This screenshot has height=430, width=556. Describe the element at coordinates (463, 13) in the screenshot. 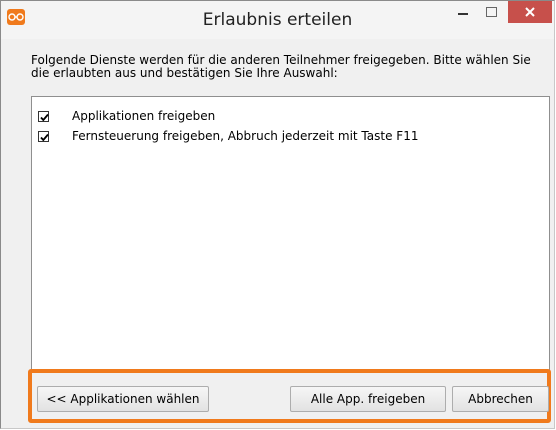

I see `minimize-button` at that location.